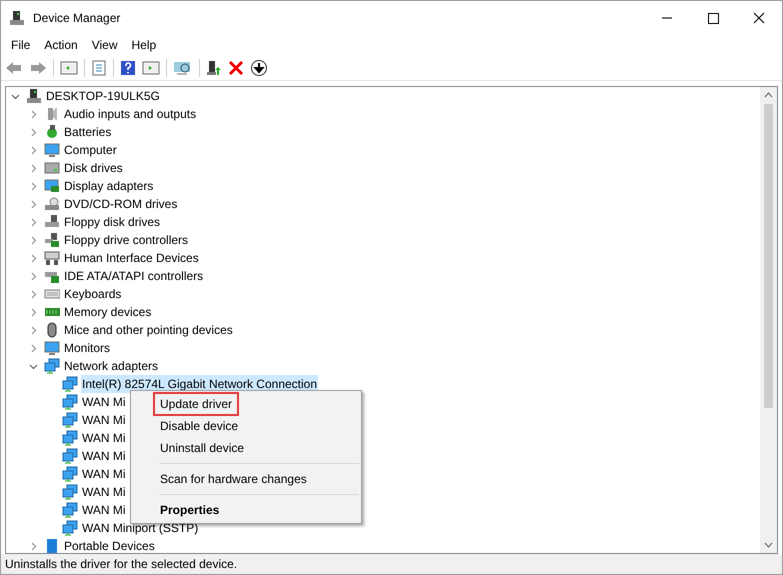  I want to click on device-update-icon, so click(214, 68).